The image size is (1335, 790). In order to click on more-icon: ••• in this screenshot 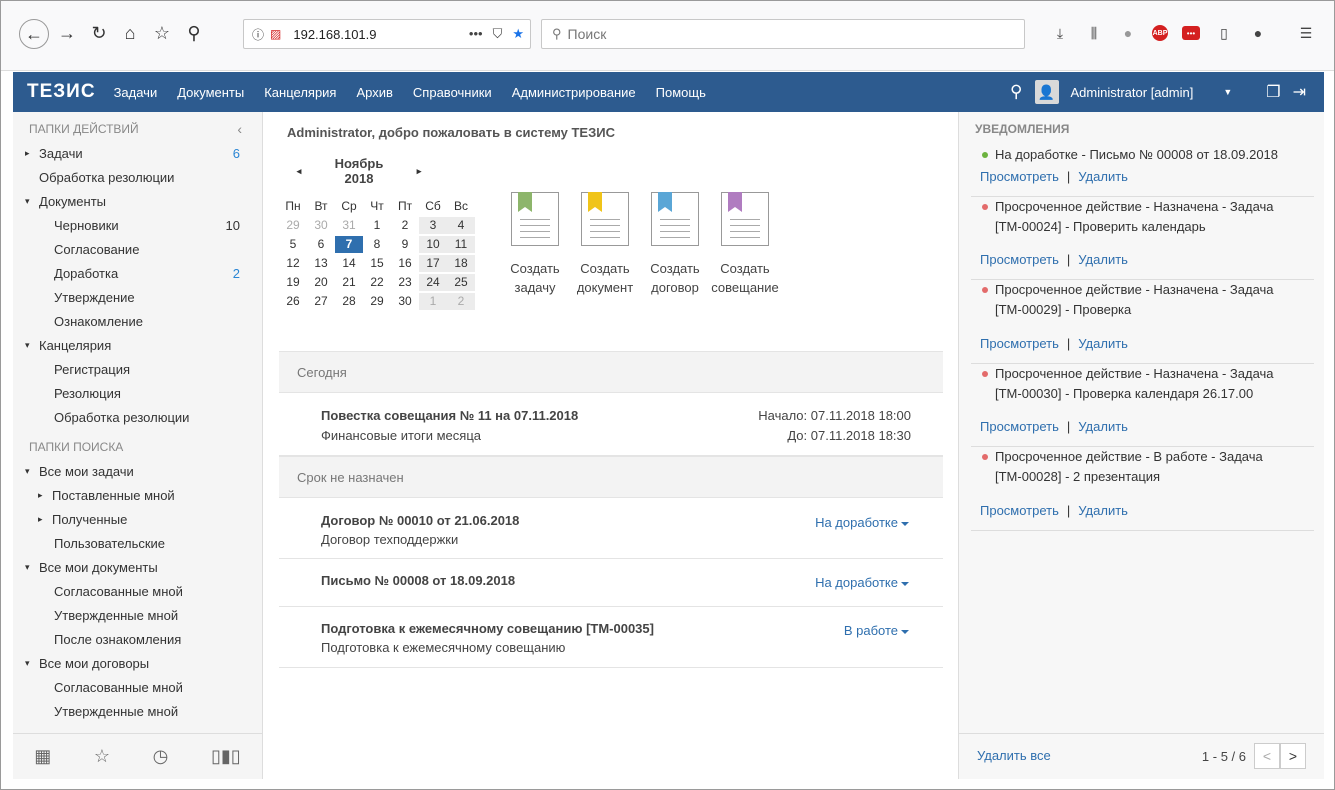, I will do `click(476, 34)`.